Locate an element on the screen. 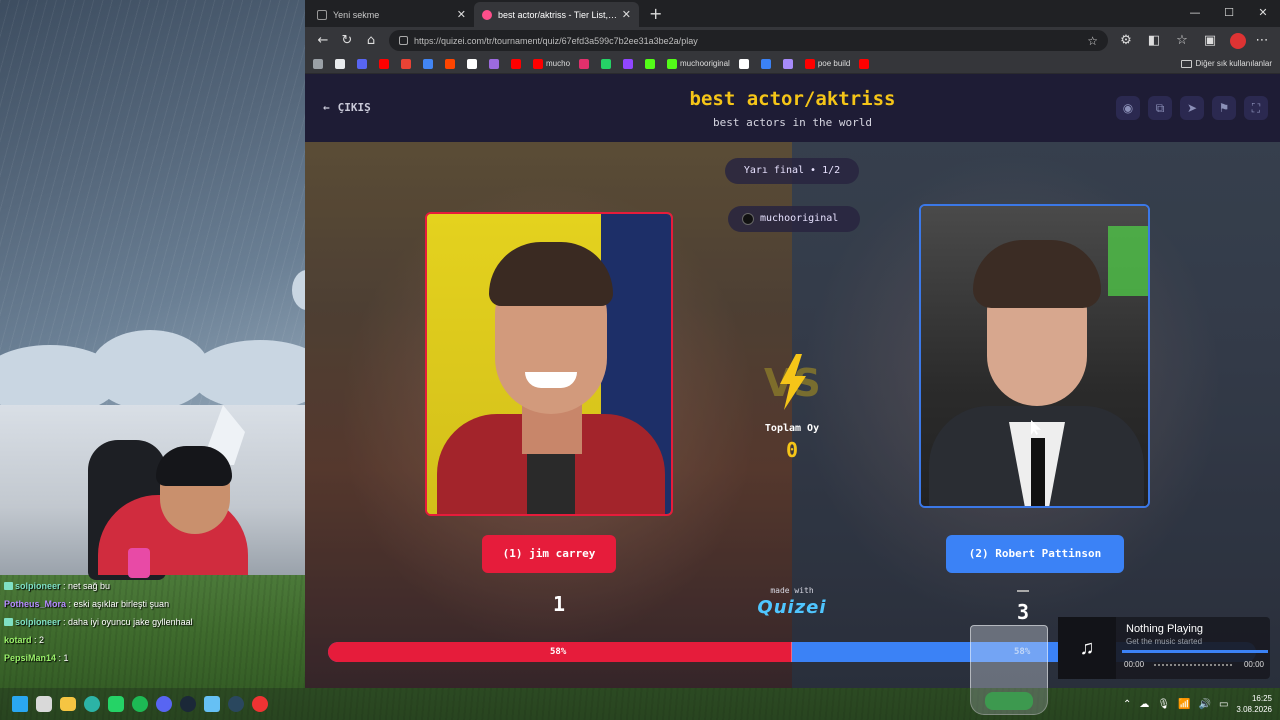  music-track is located at coordinates (1194, 665).